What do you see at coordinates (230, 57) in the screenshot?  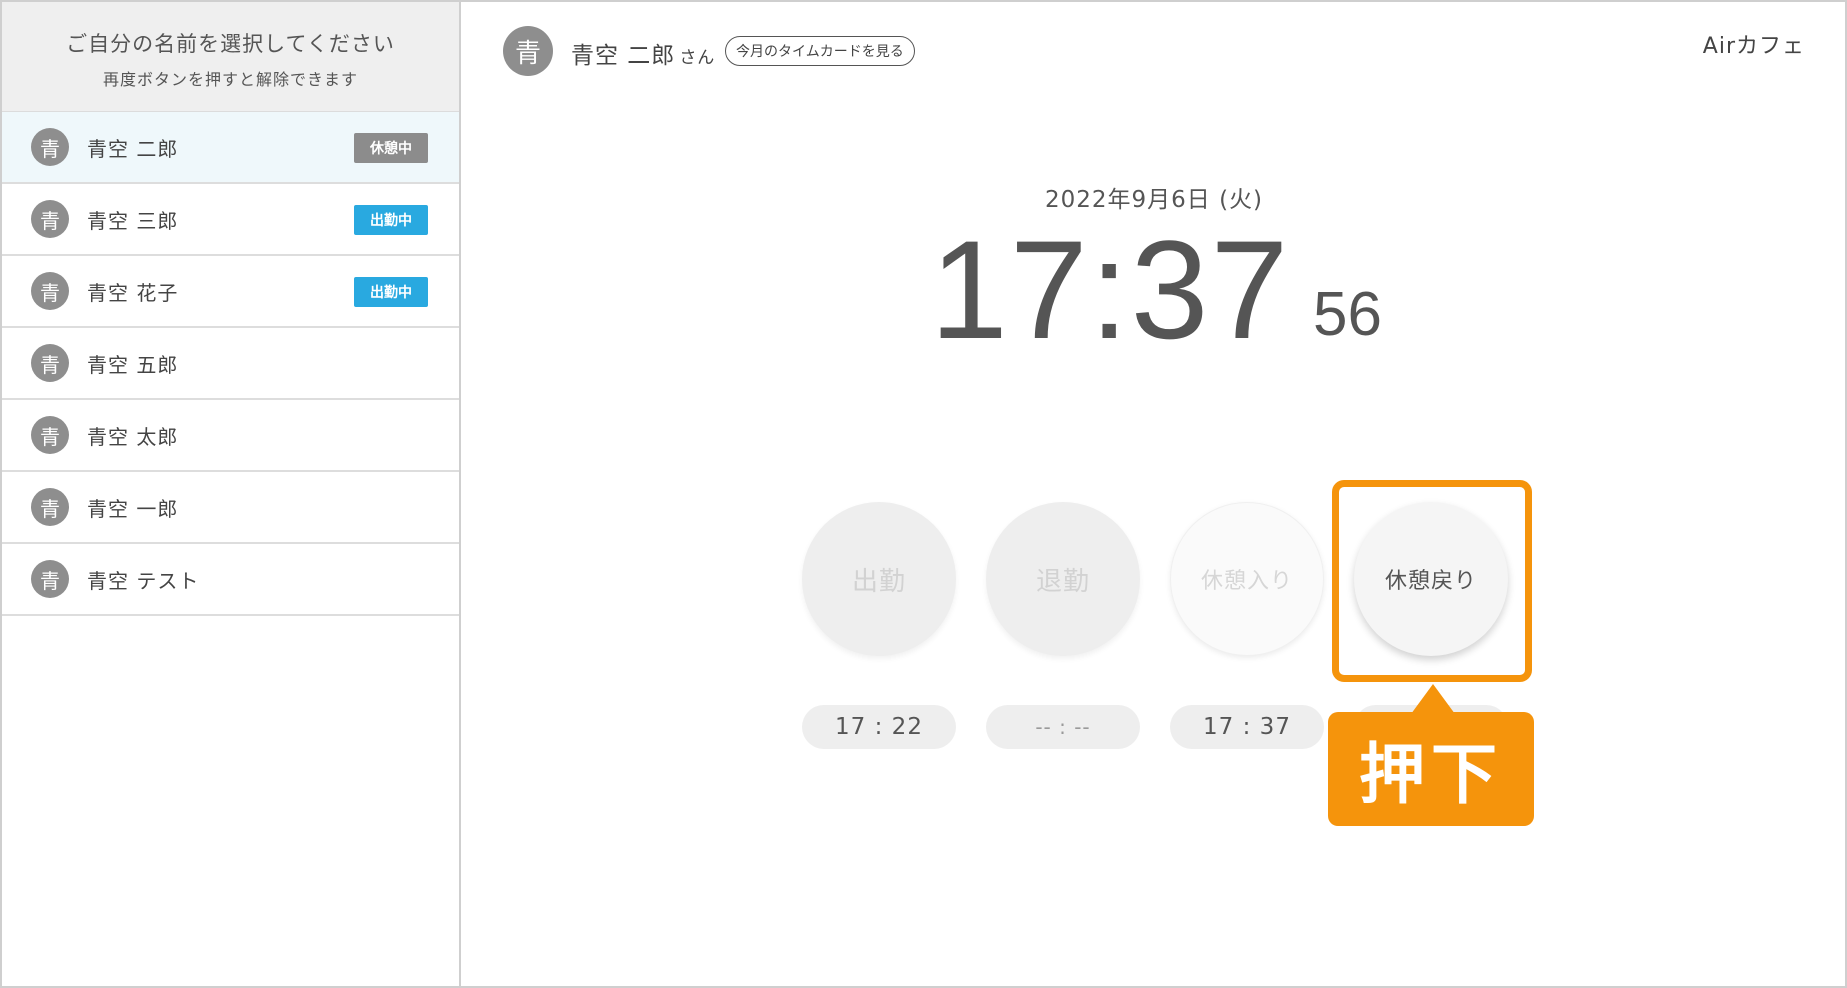 I see `sidebar-header: ご自分の名前を選択してください 再度ボタンを押すと解除できます` at bounding box center [230, 57].